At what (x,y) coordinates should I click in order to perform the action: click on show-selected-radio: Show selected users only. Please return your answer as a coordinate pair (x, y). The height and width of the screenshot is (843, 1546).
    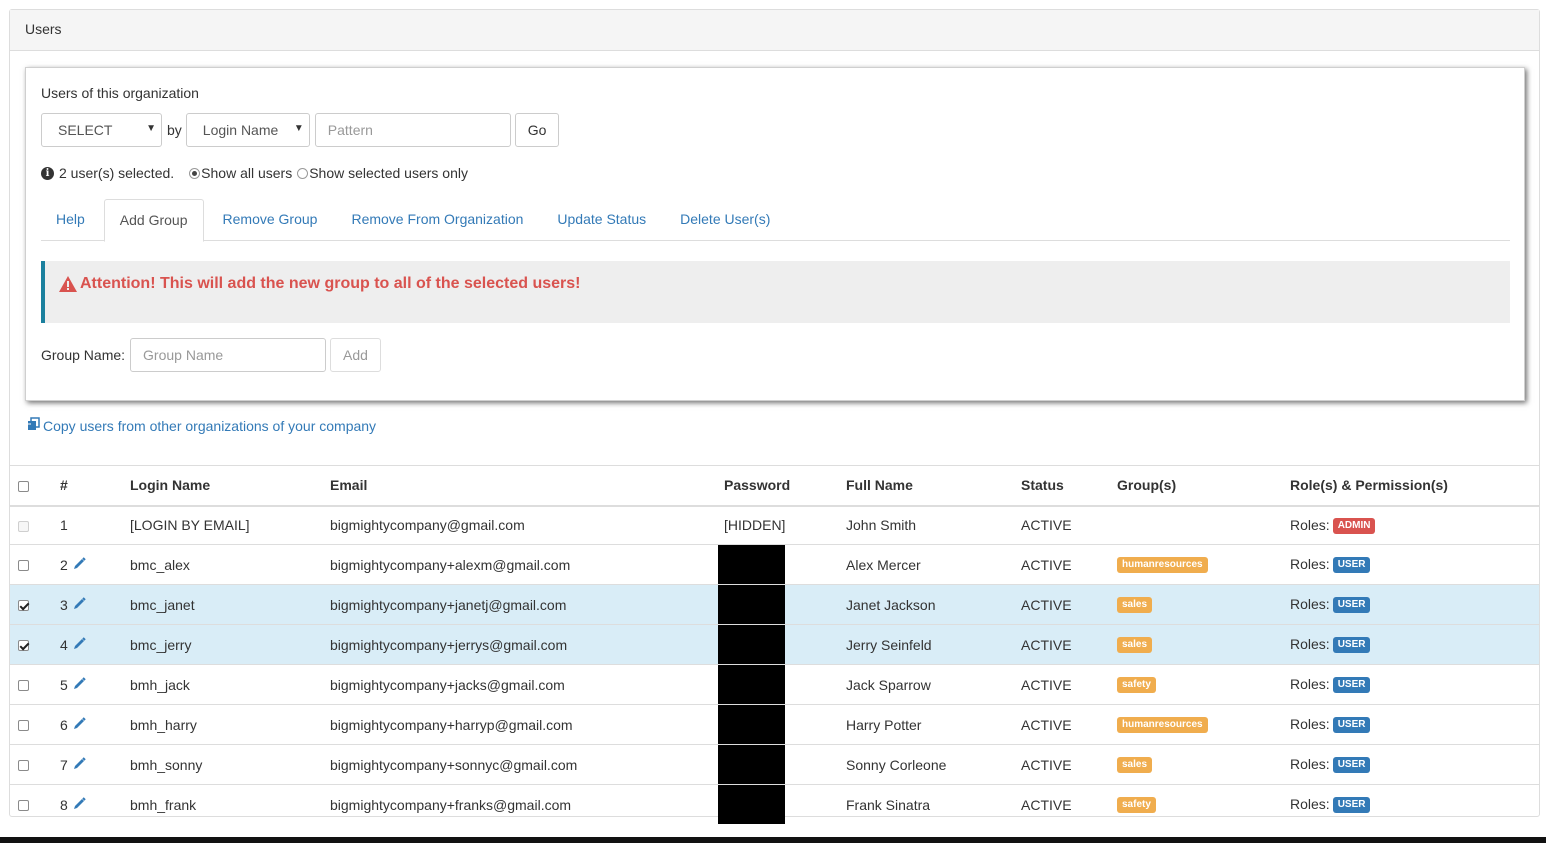
    Looking at the image, I should click on (382, 173).